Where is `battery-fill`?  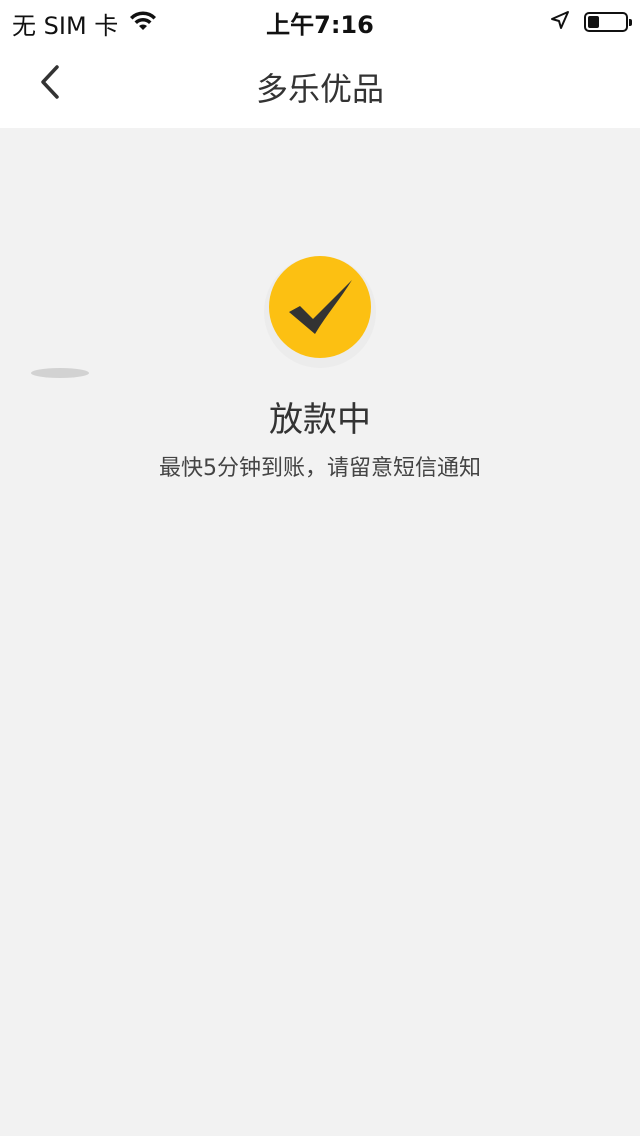
battery-fill is located at coordinates (593, 22).